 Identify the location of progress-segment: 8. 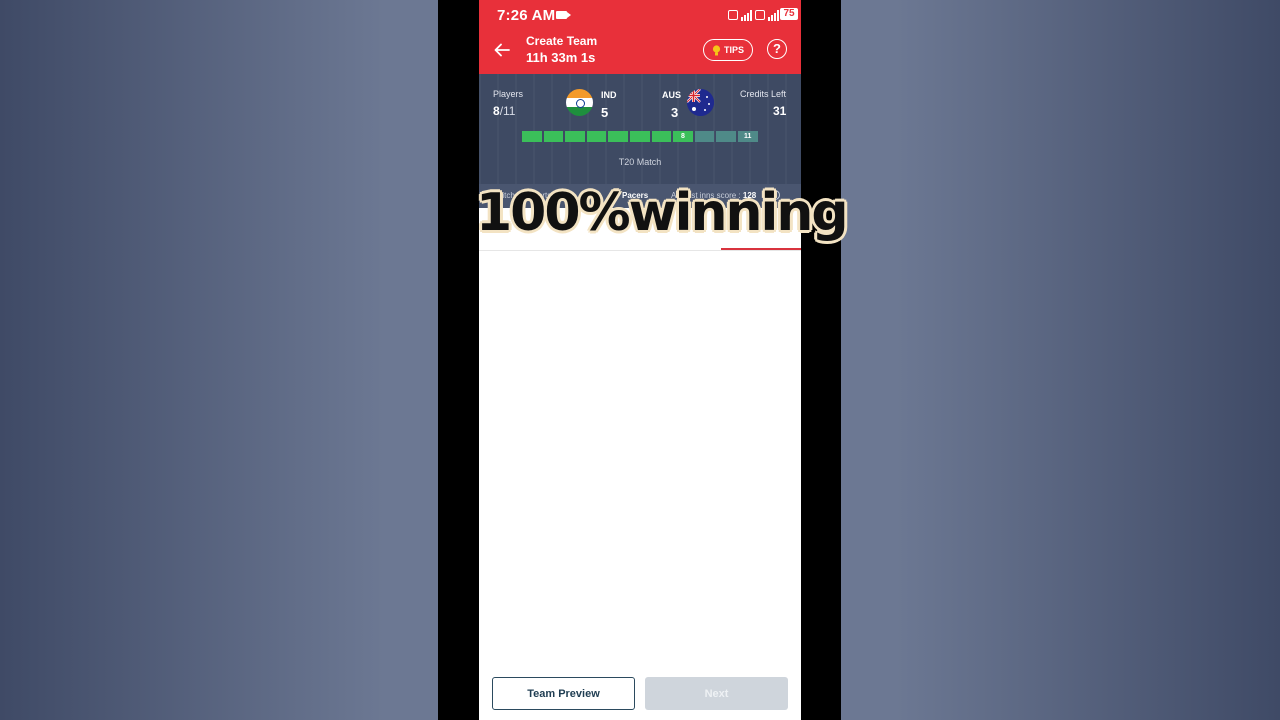
(683, 136).